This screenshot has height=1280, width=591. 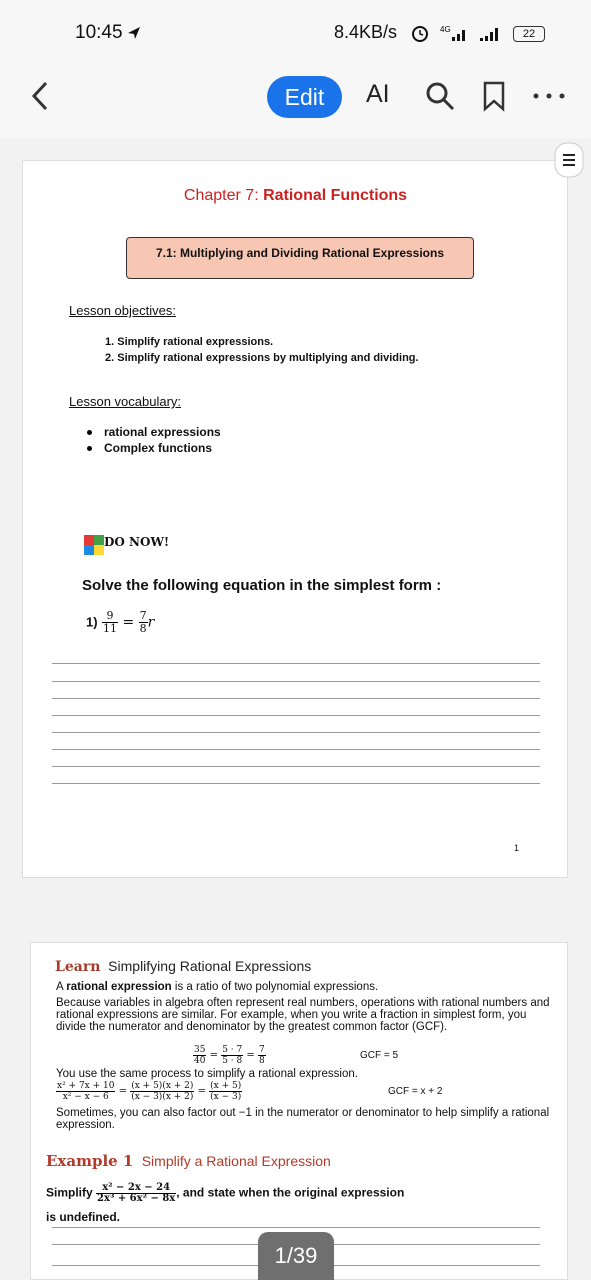 What do you see at coordinates (379, 1055) in the screenshot?
I see `gcf-label: GCF = 5` at bounding box center [379, 1055].